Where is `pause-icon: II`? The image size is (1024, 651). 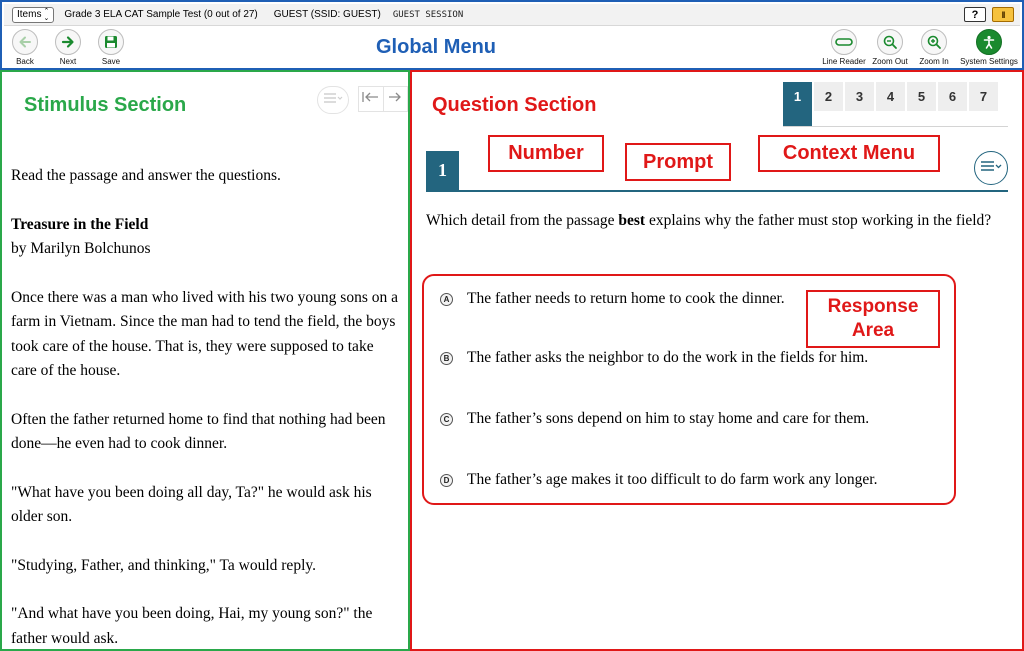
pause-icon: II is located at coordinates (1003, 14).